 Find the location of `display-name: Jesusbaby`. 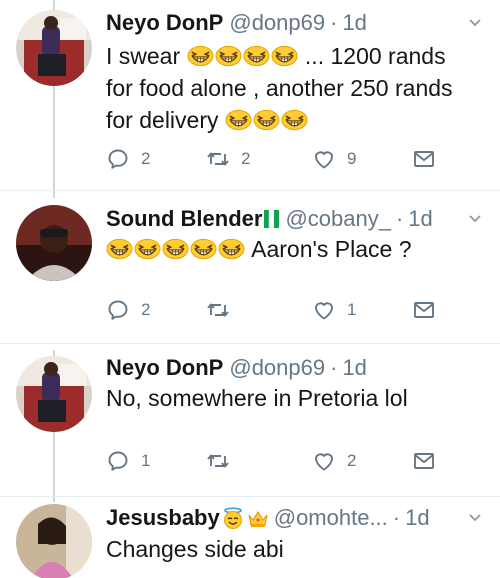

display-name: Jesusbaby is located at coordinates (163, 518).